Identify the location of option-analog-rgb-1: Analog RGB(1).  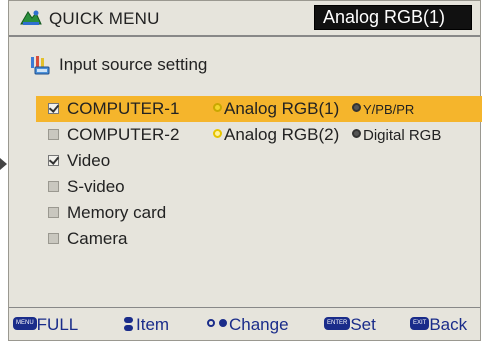
(276, 109).